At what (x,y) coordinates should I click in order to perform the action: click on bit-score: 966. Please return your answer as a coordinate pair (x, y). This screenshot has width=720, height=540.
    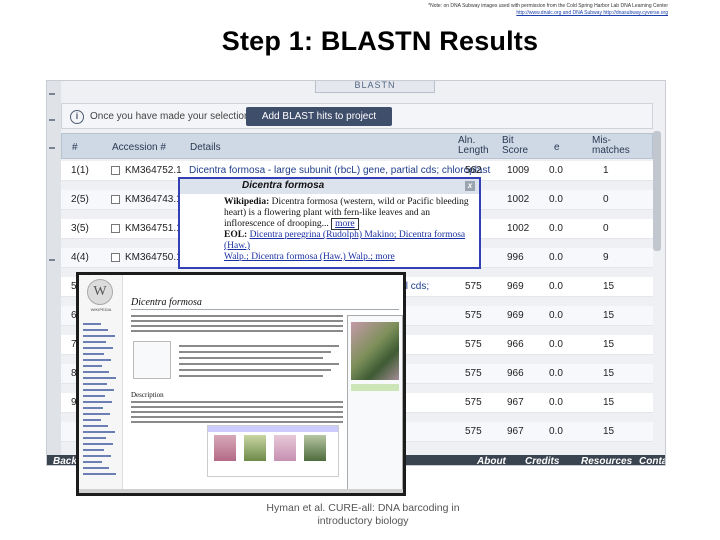
    Looking at the image, I should click on (515, 344).